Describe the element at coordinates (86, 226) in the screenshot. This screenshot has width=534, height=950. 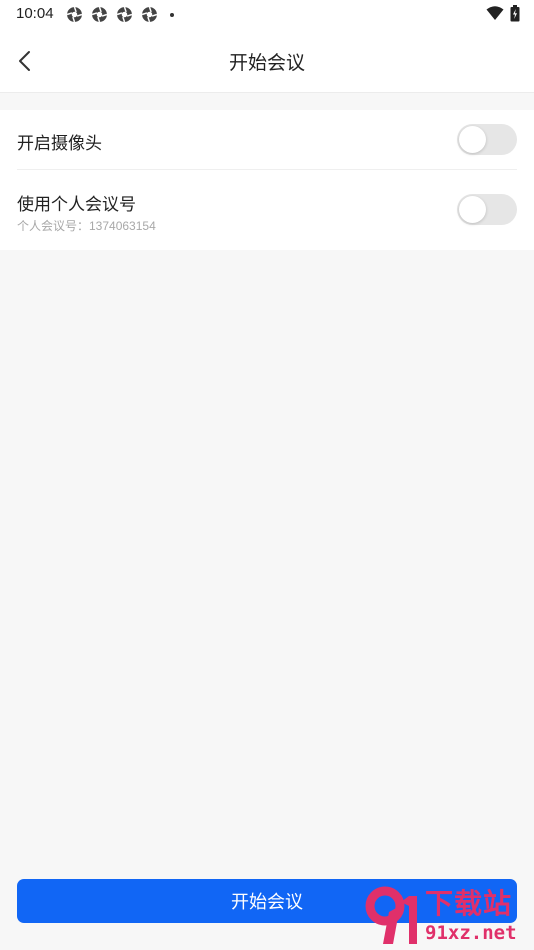
I see `personal-meeting-id-value: 个人会议号：1374063154` at that location.